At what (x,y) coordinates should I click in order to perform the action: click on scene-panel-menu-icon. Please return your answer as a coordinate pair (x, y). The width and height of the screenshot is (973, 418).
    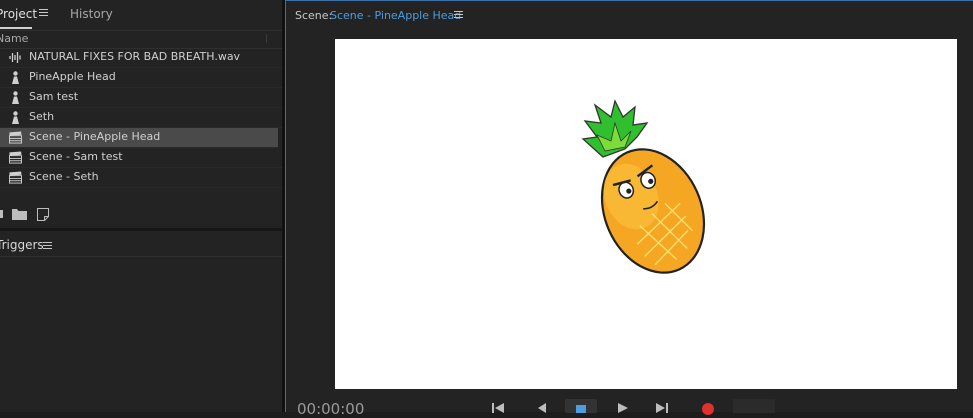
    Looking at the image, I should click on (458, 15).